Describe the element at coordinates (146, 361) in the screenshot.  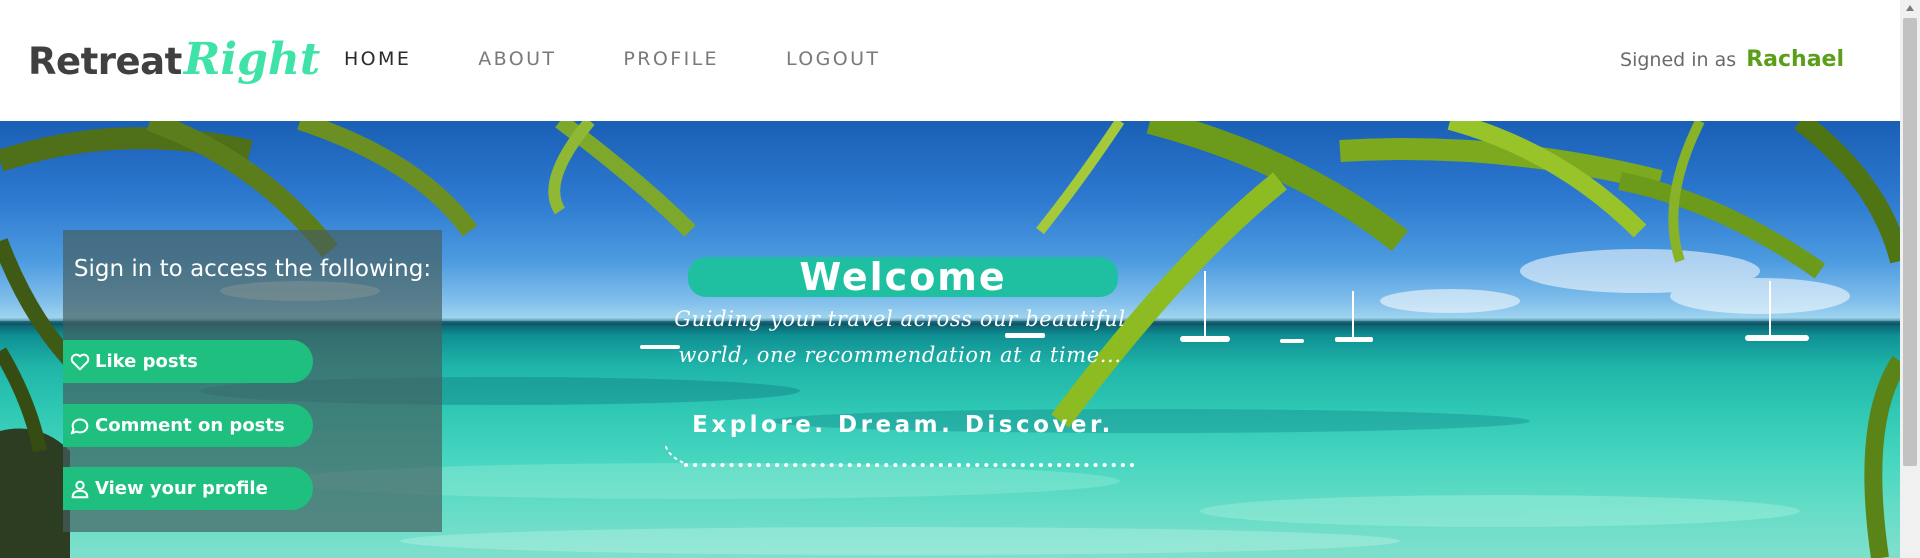
I see `like-posts-label: Like posts` at that location.